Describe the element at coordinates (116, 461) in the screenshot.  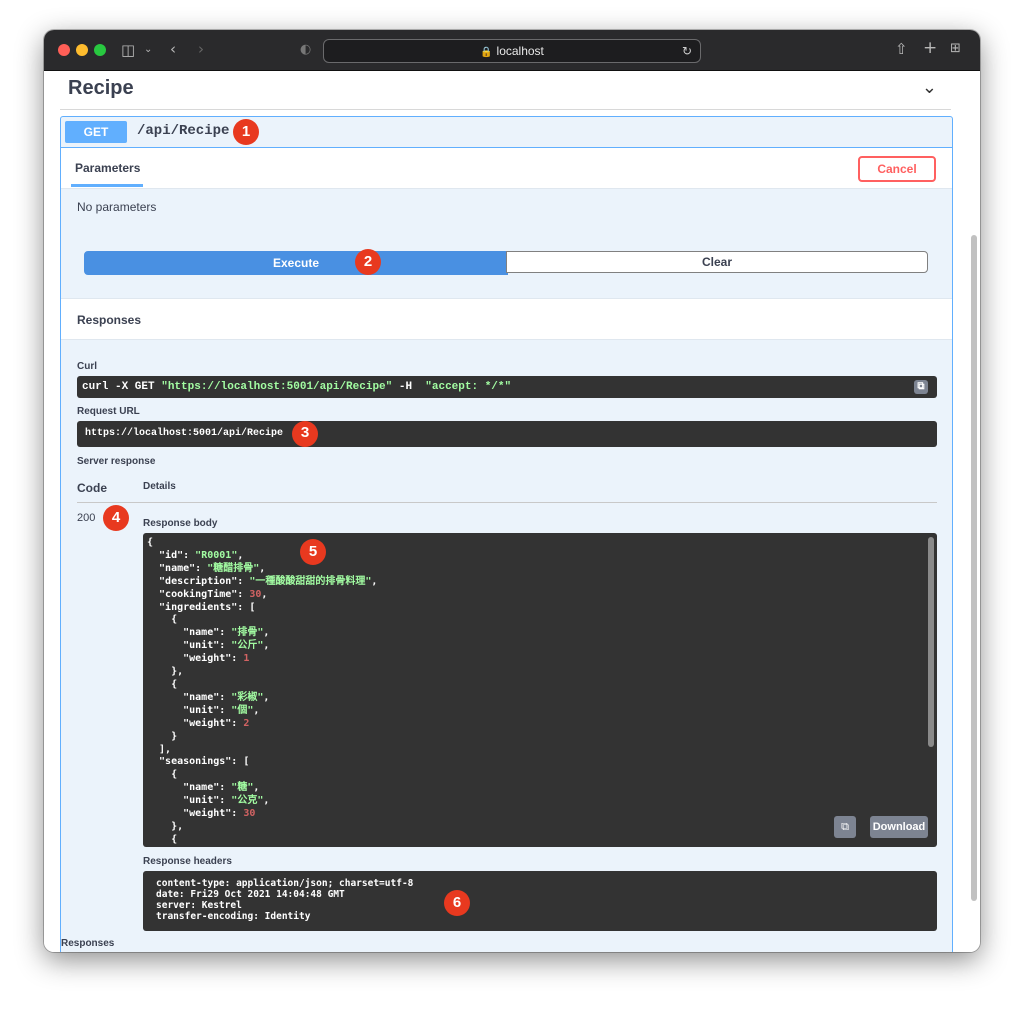
I see `server-response-label: Server response` at that location.